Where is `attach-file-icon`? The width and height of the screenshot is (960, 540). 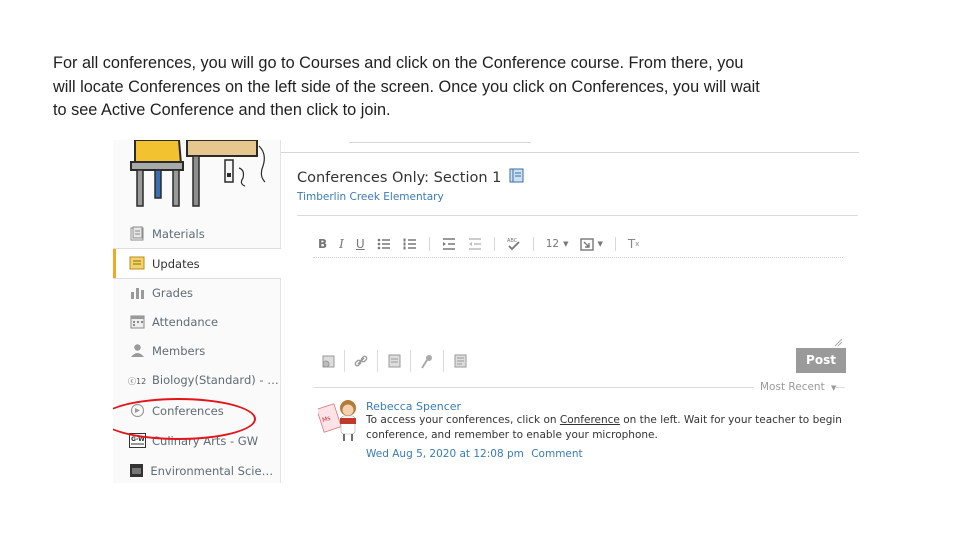
attach-file-icon is located at coordinates (328, 361).